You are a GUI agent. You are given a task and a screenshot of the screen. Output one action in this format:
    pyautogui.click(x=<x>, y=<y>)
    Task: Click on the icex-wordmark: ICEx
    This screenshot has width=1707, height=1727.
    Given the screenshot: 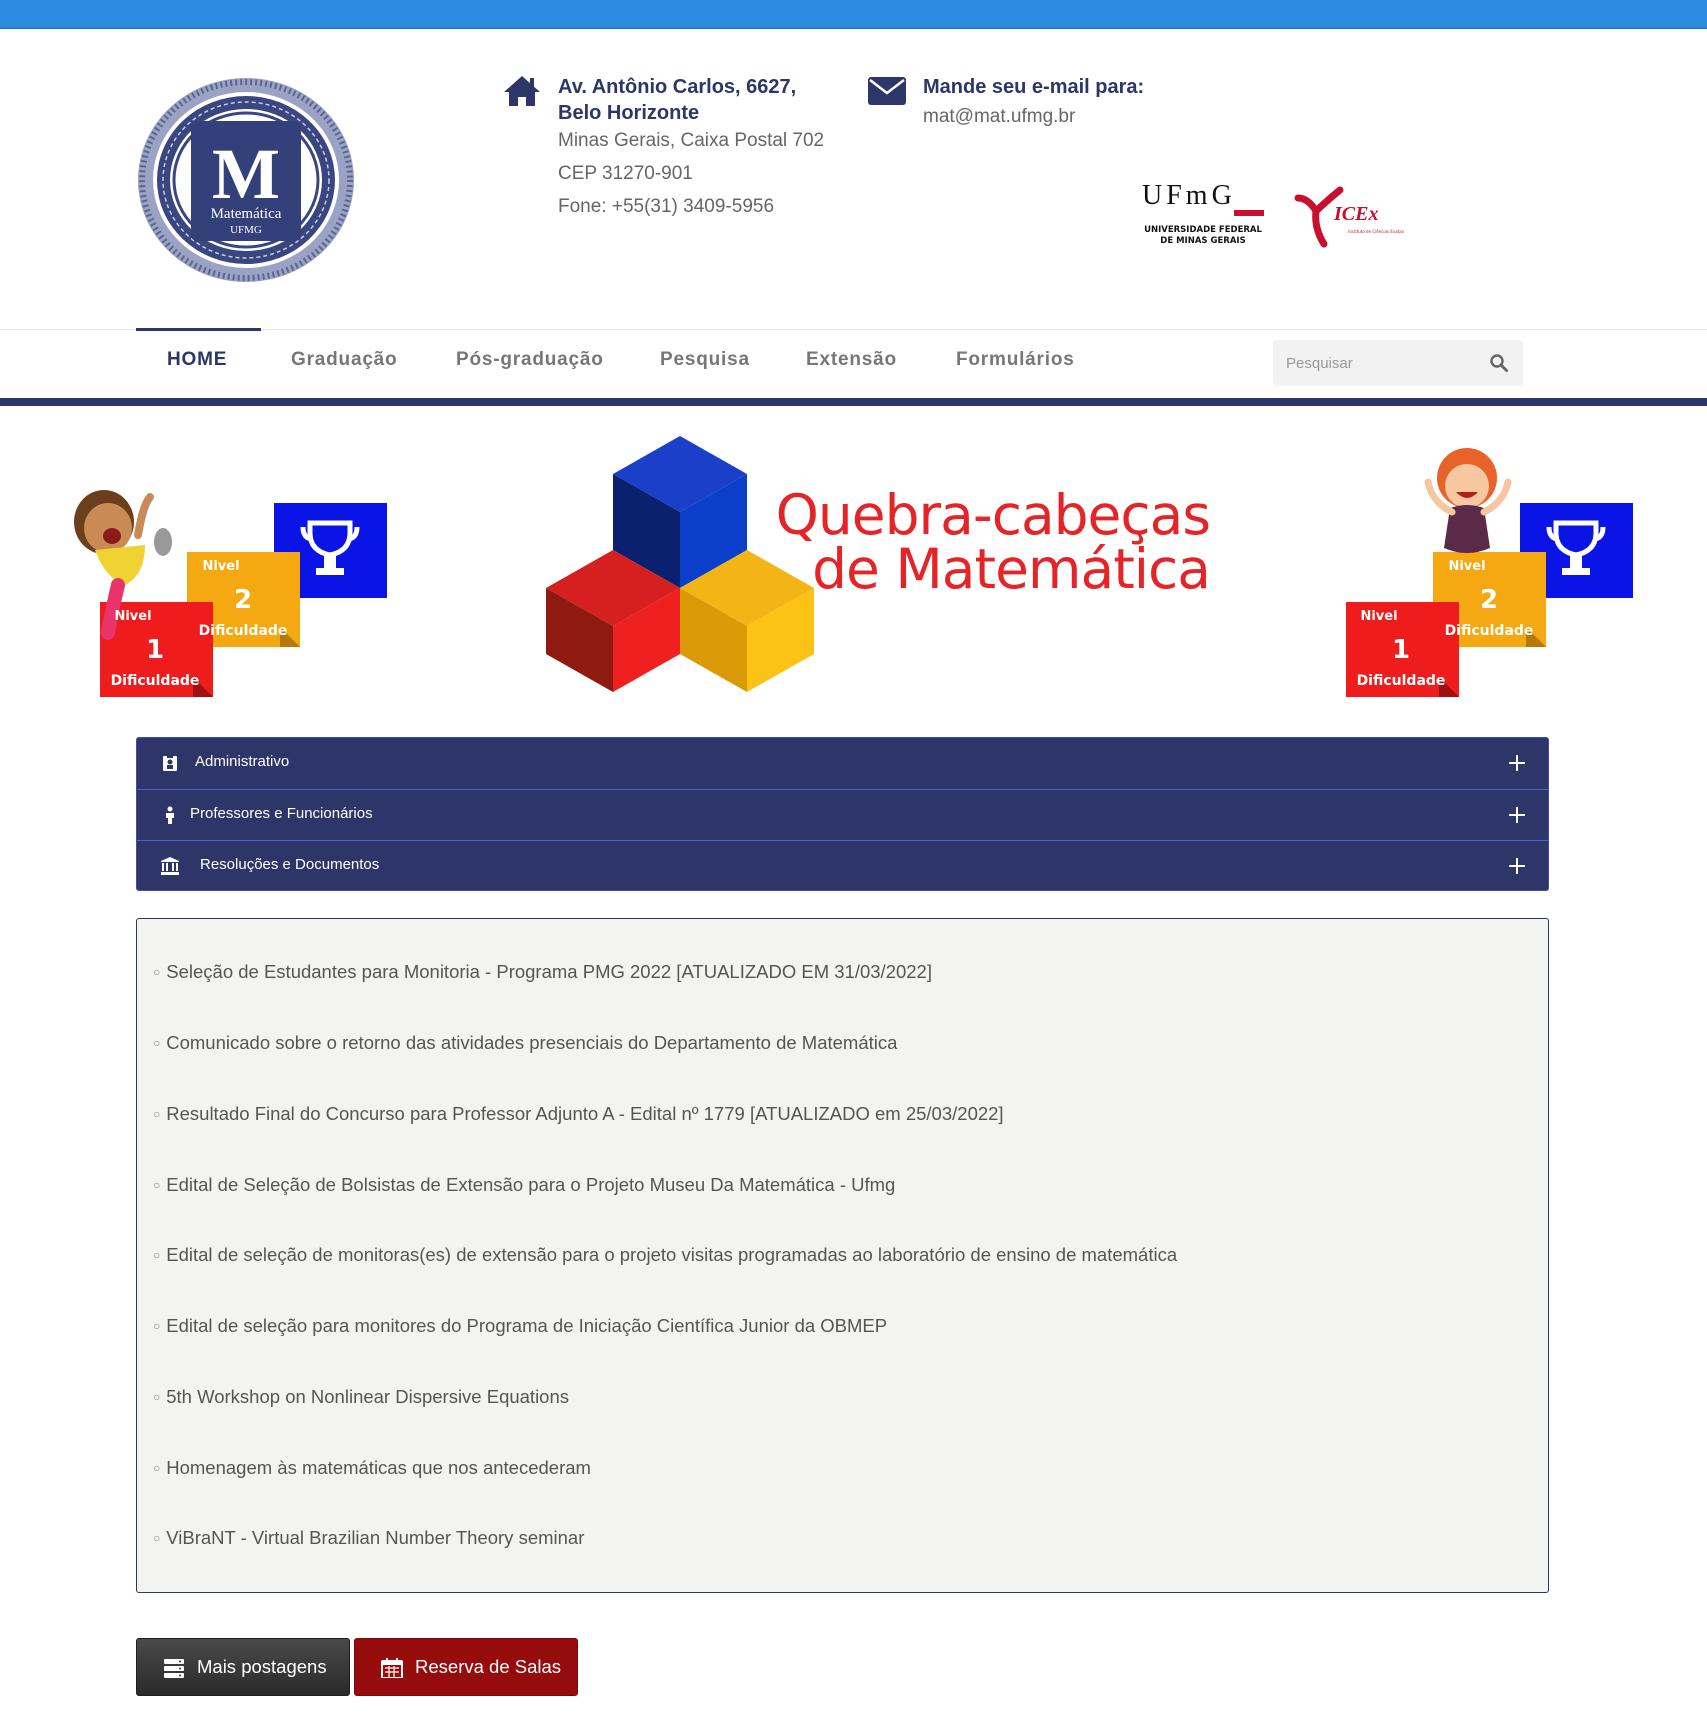 What is the action you would take?
    pyautogui.click(x=1355, y=214)
    